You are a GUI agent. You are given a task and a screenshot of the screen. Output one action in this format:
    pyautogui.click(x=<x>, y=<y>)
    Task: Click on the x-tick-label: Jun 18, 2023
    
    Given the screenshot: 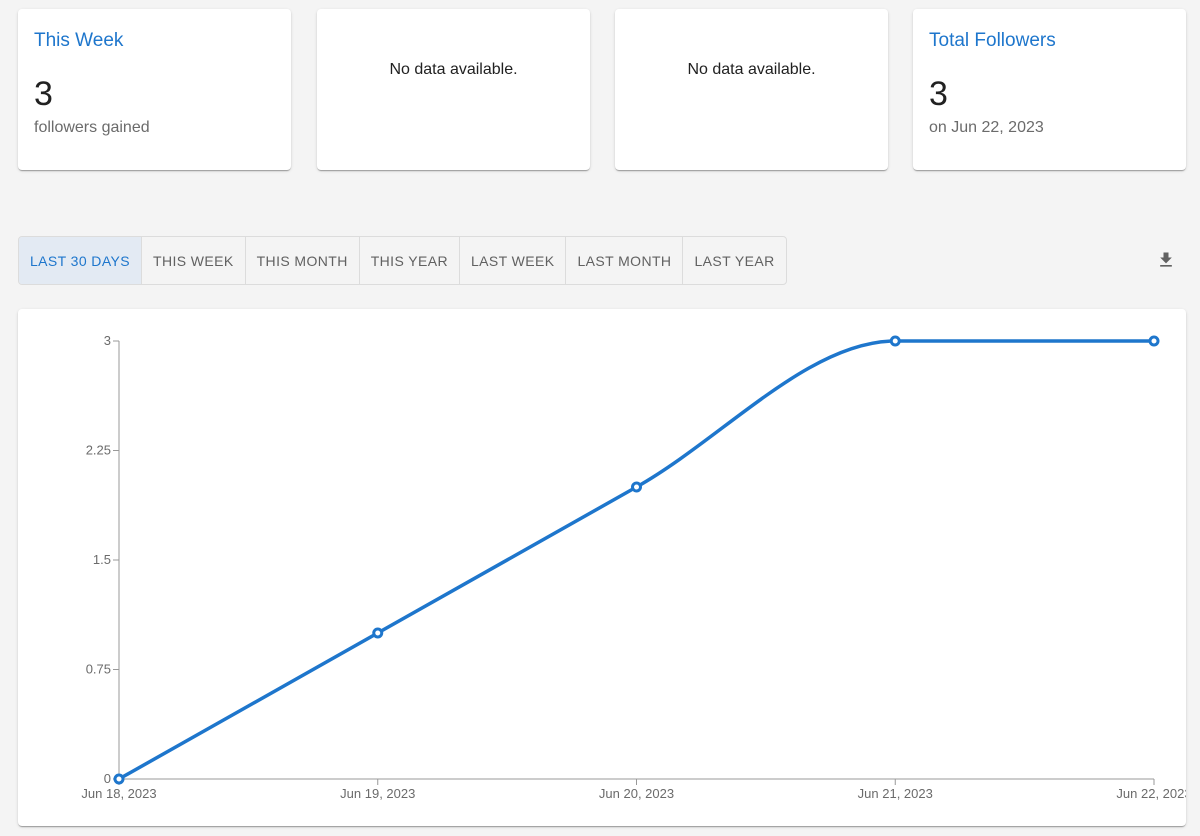 What is the action you would take?
    pyautogui.click(x=118, y=793)
    